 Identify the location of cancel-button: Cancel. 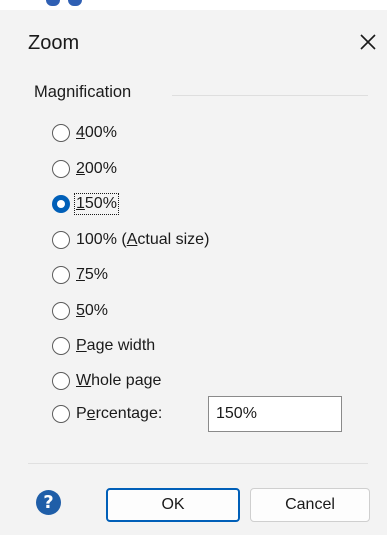
(310, 505).